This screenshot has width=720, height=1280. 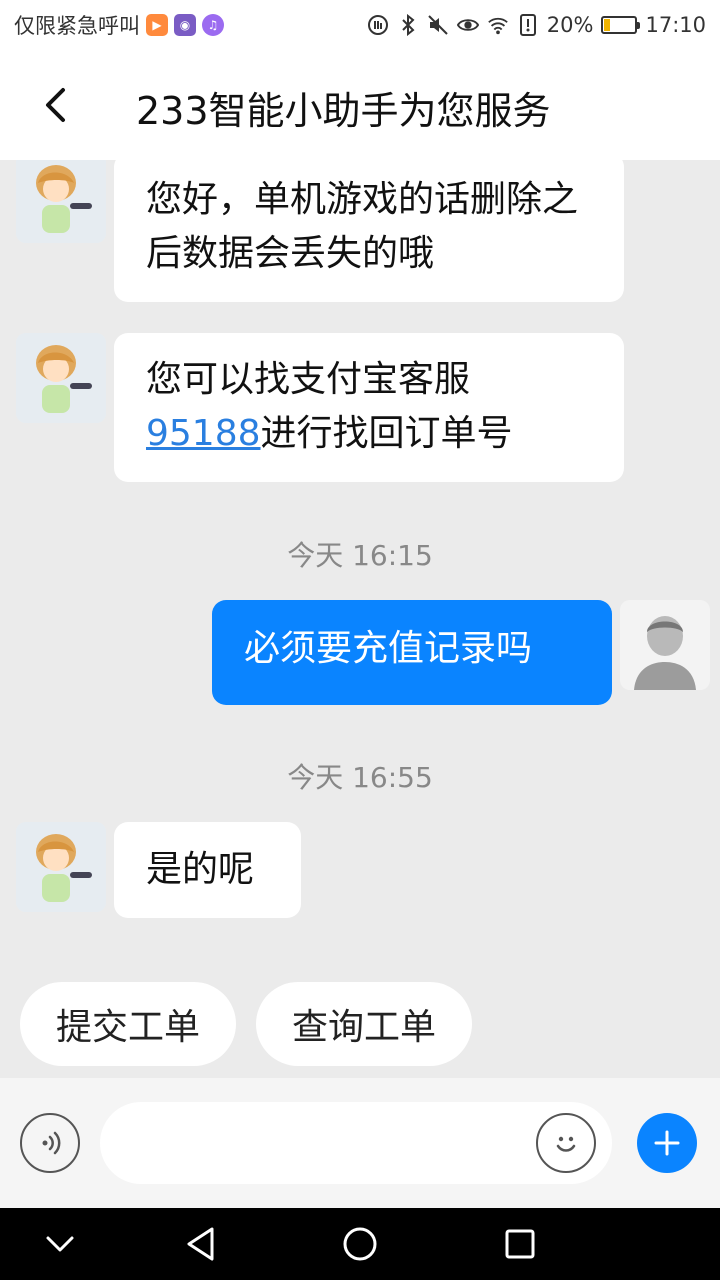 I want to click on triangle-back-icon, so click(x=200, y=1244).